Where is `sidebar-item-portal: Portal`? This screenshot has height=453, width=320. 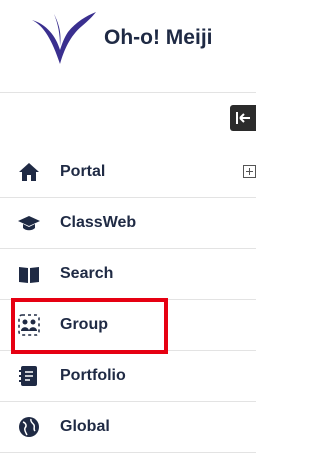
sidebar-item-portal: Portal is located at coordinates (128, 172).